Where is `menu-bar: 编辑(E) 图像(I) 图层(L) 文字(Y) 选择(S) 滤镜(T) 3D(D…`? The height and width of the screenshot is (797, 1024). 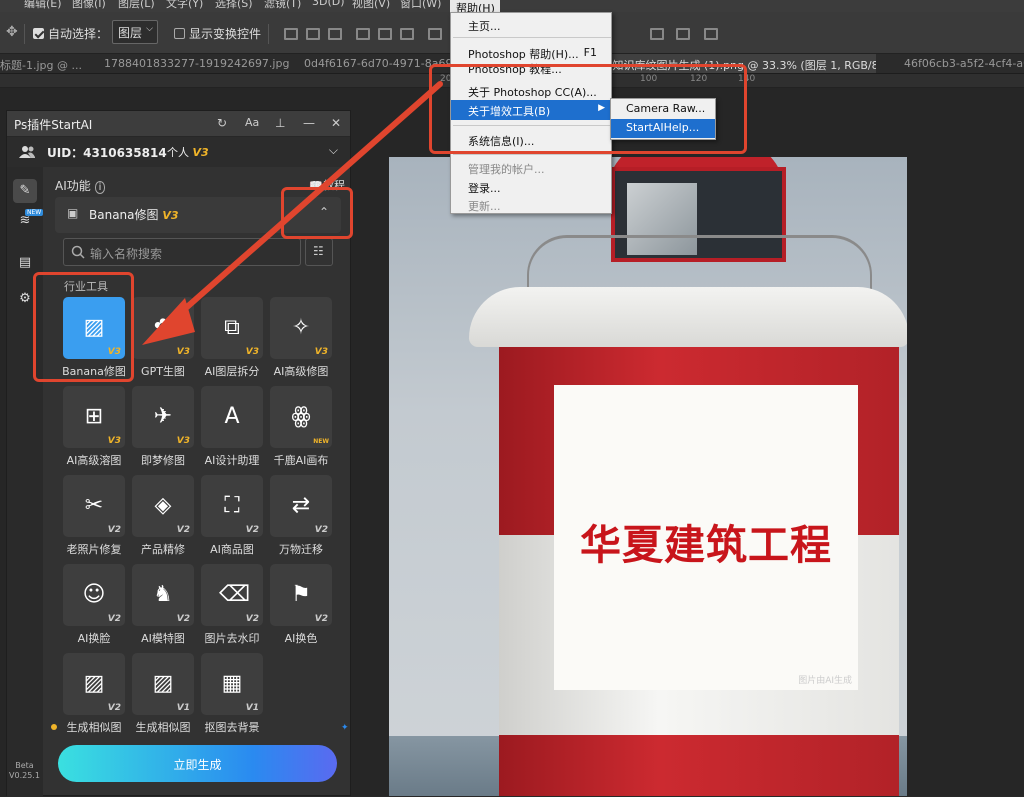
menu-bar: 编辑(E) 图像(I) 图层(L) 文字(Y) 选择(S) 滤镜(T) 3D(D… is located at coordinates (512, 6).